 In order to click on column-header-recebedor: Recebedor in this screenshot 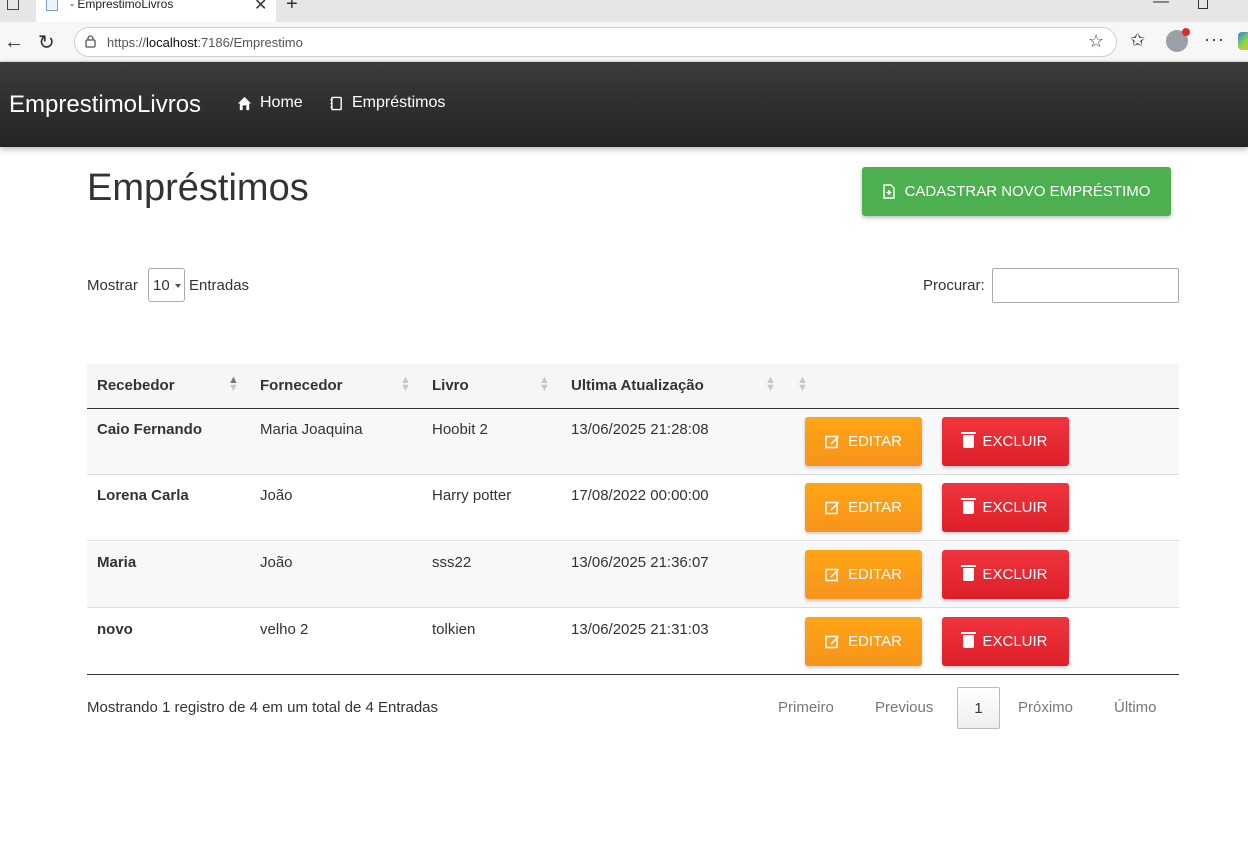, I will do `click(136, 385)`.